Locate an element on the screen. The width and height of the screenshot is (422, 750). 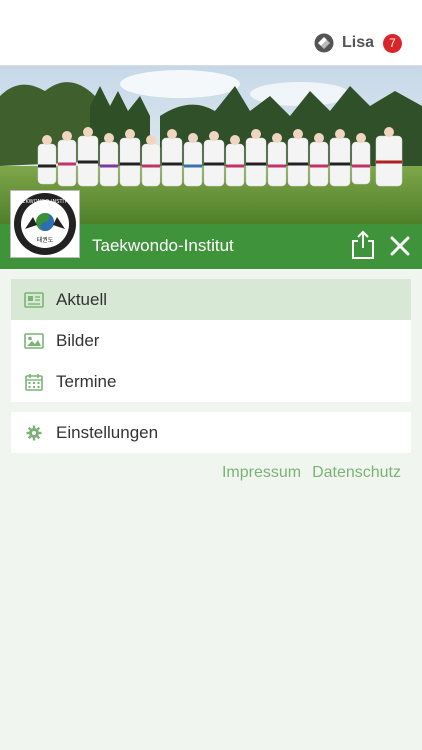
impressum-link: Impressum is located at coordinates (261, 473).